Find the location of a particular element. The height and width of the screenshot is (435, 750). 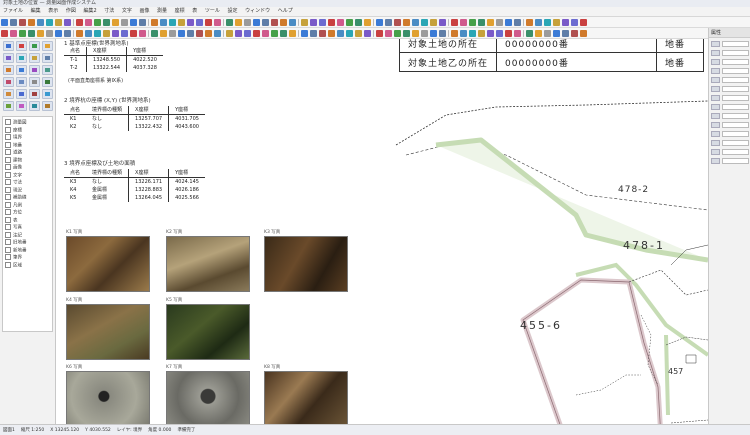

status-layer: レイヤ: 境界 is located at coordinates (129, 430).